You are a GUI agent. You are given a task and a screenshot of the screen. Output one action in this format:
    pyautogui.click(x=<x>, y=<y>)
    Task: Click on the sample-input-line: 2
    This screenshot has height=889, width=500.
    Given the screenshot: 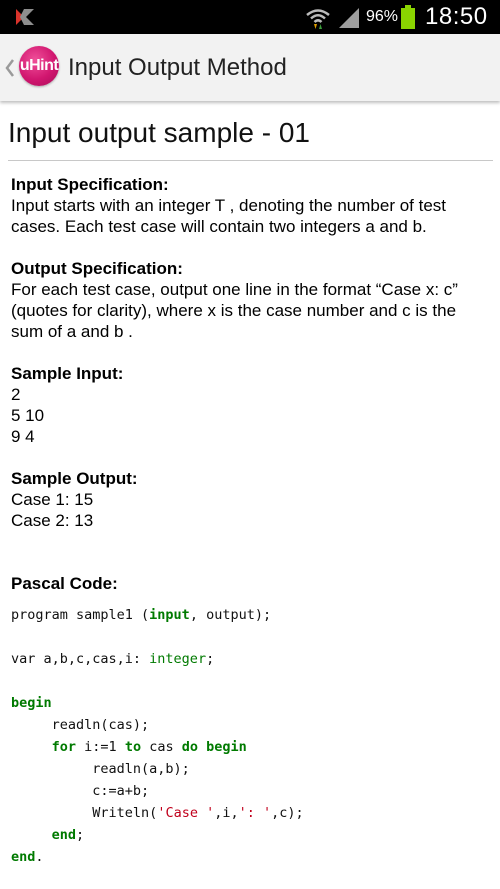 What is the action you would take?
    pyautogui.click(x=16, y=394)
    